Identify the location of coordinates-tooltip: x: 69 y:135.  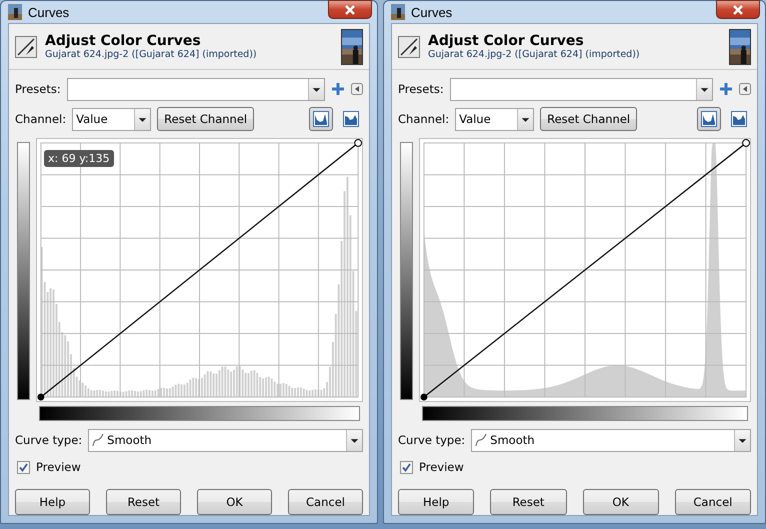
(79, 158).